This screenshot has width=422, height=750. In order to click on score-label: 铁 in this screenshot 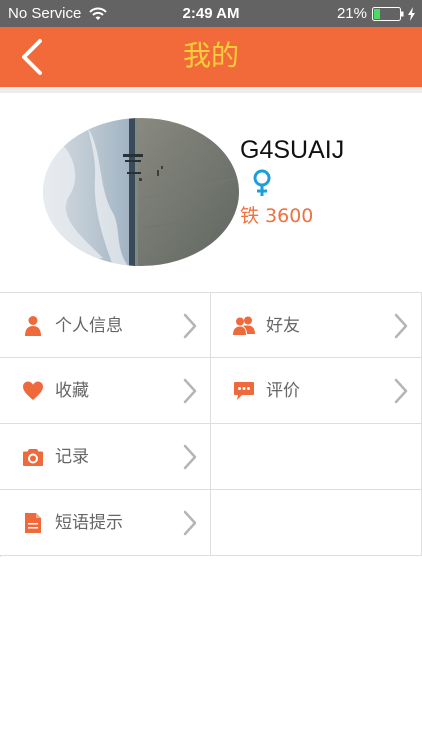, I will do `click(250, 216)`.